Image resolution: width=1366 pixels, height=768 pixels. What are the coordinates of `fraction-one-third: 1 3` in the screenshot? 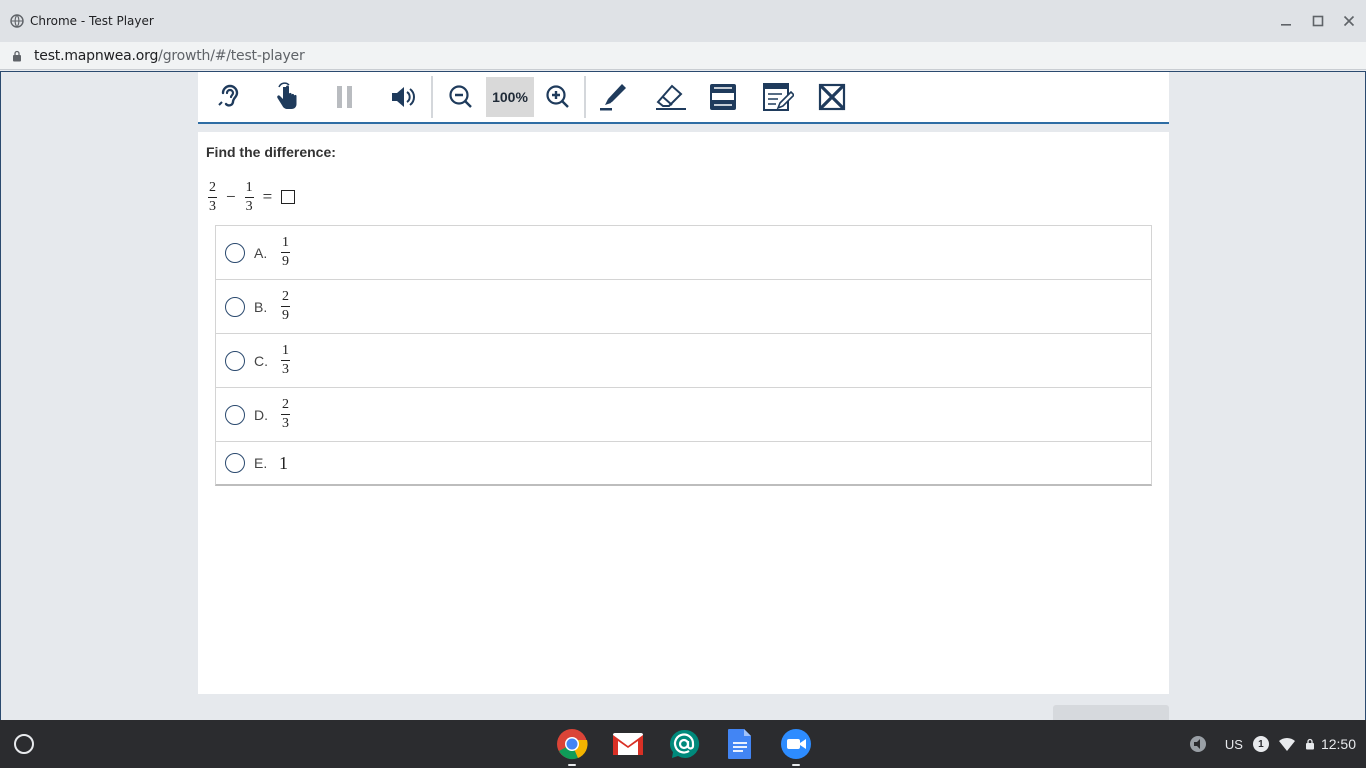 It's located at (249, 196).